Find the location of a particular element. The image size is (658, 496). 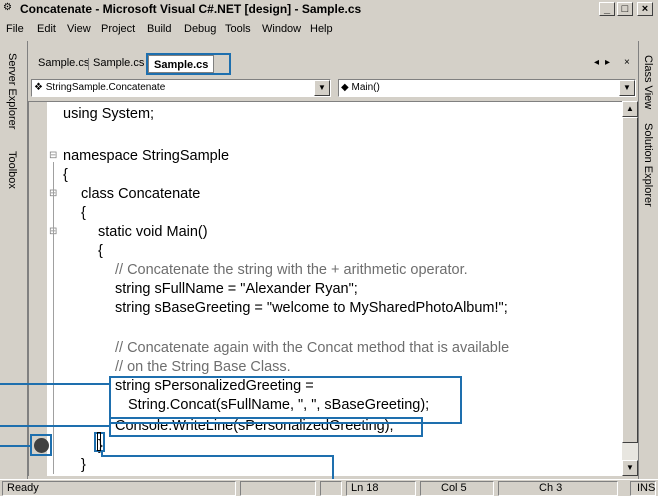

method-icon: ◆ is located at coordinates (345, 87).